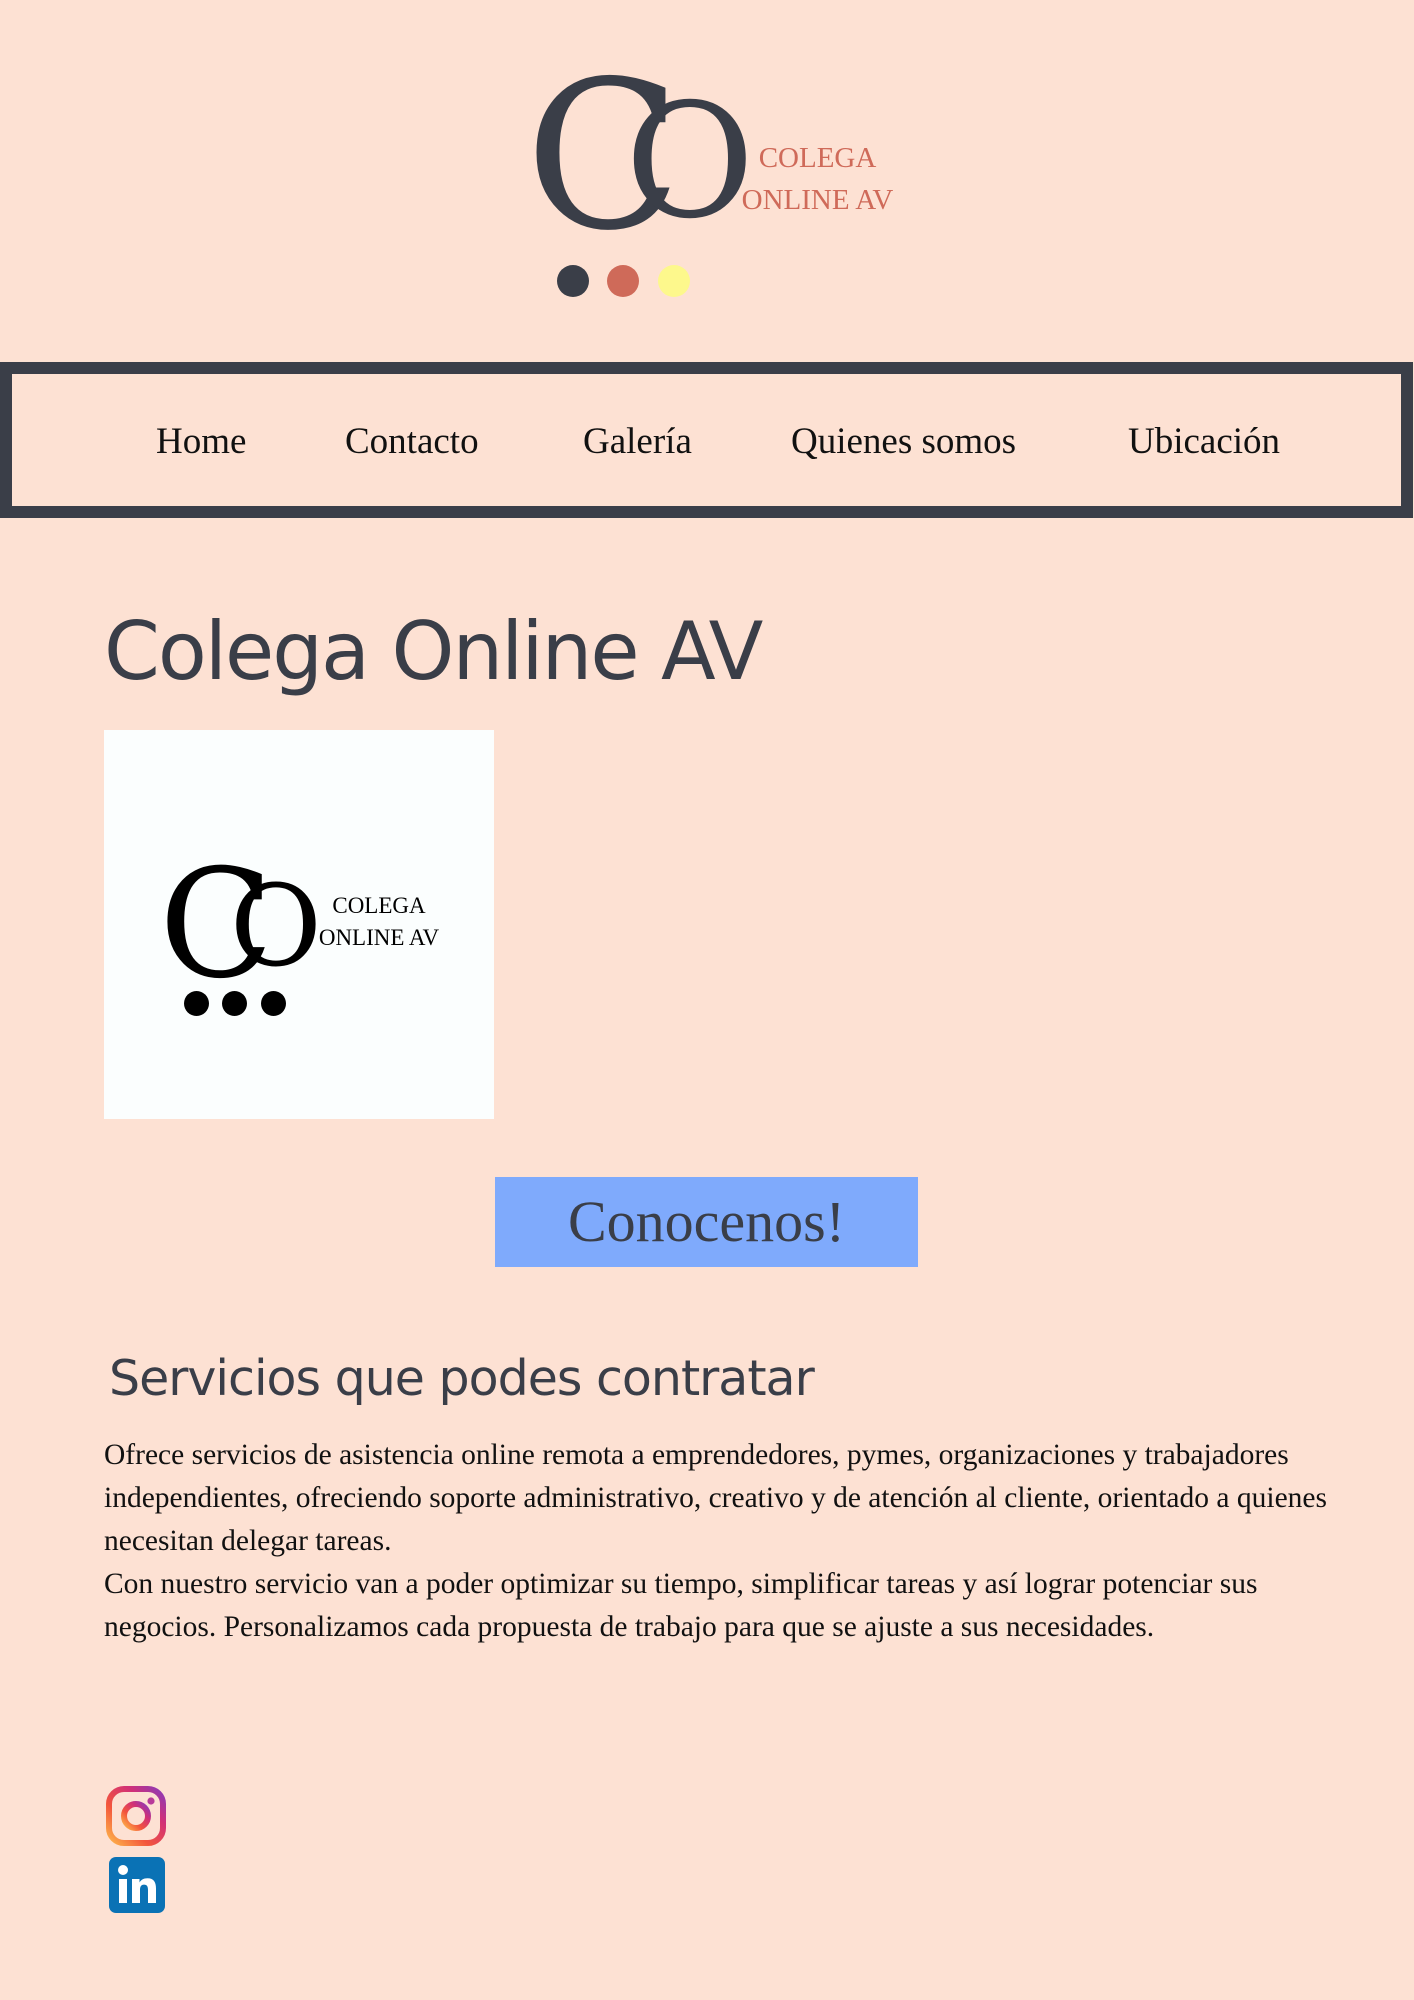 The width and height of the screenshot is (1414, 2000). Describe the element at coordinates (715, 182) in the screenshot. I see `header-logo: C O COLEGA ONLINE AV` at that location.